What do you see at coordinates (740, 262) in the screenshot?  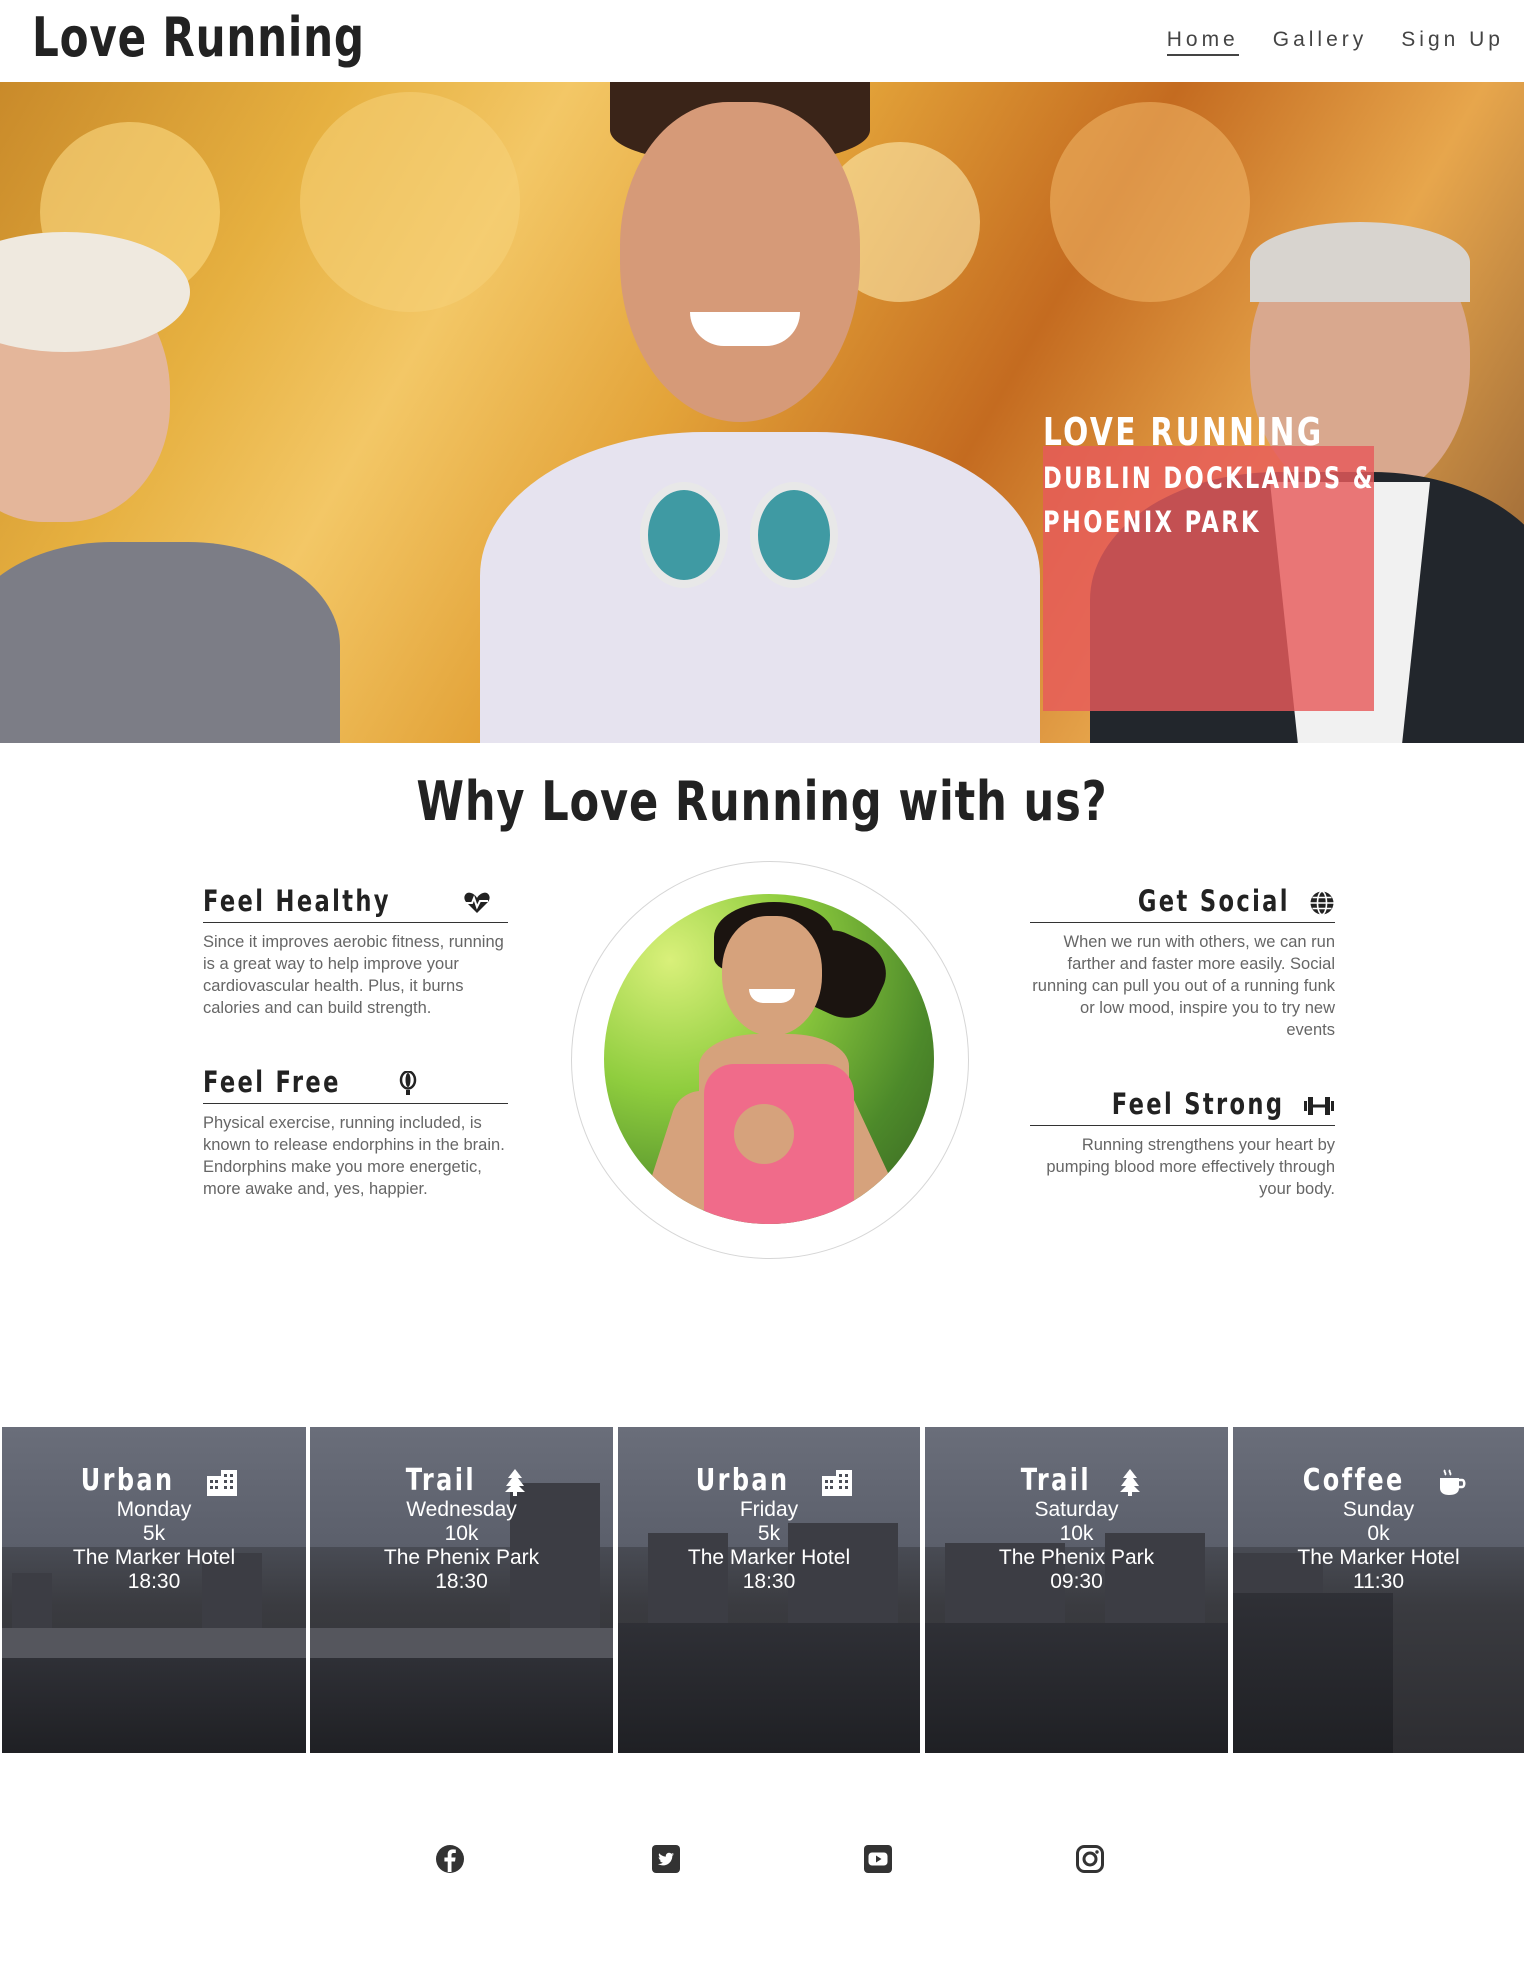 I see `runner-center-face` at bounding box center [740, 262].